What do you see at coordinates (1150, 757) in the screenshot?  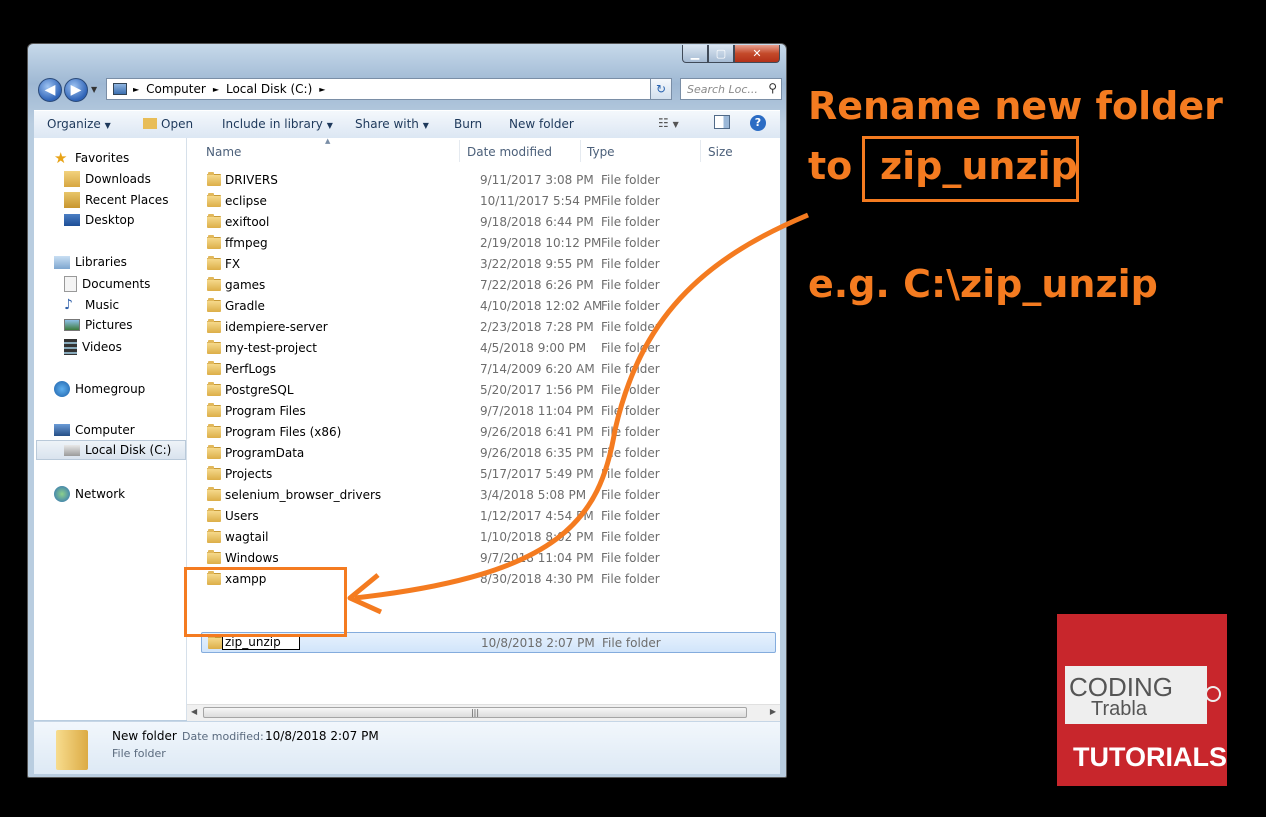 I see `logo-tutorials: TUTORIALS` at bounding box center [1150, 757].